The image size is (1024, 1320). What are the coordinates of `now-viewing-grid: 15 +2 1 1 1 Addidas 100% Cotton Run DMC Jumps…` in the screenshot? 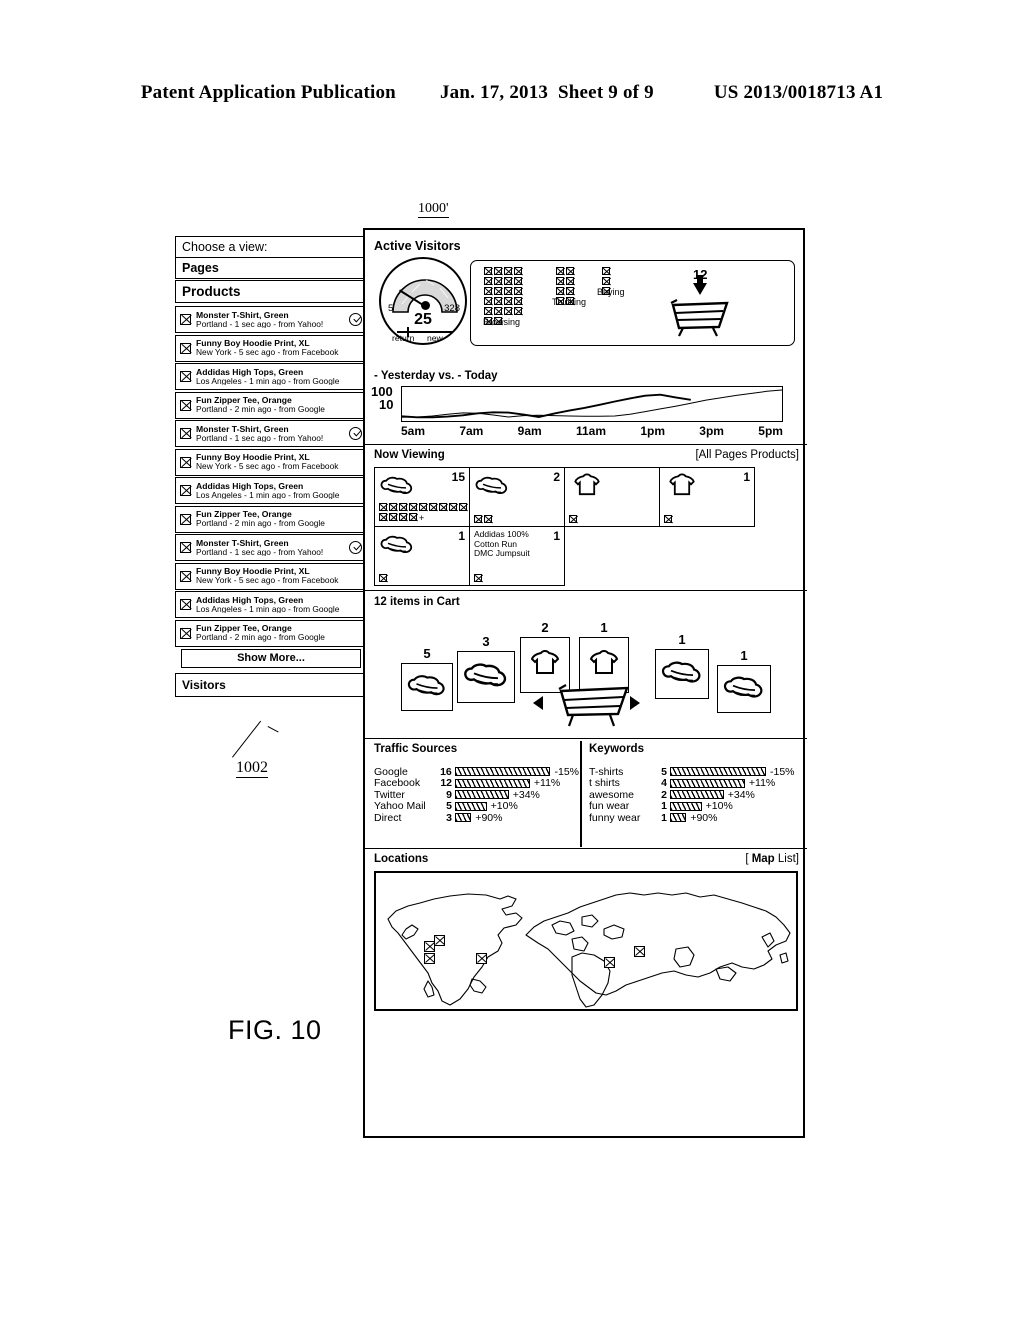 It's located at (564, 526).